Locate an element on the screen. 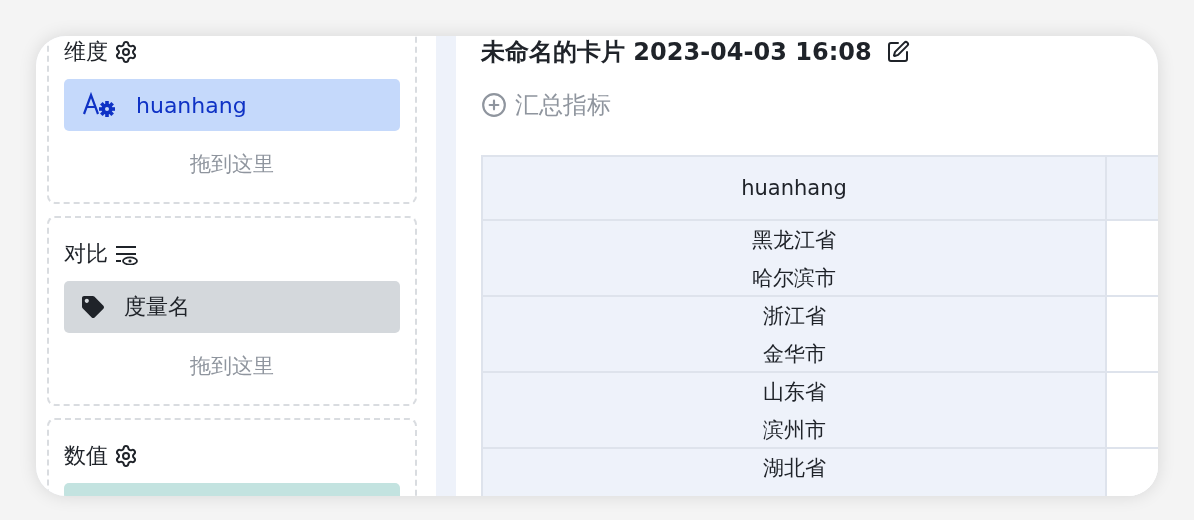 The image size is (1194, 520). section-title: 数值 is located at coordinates (86, 456).